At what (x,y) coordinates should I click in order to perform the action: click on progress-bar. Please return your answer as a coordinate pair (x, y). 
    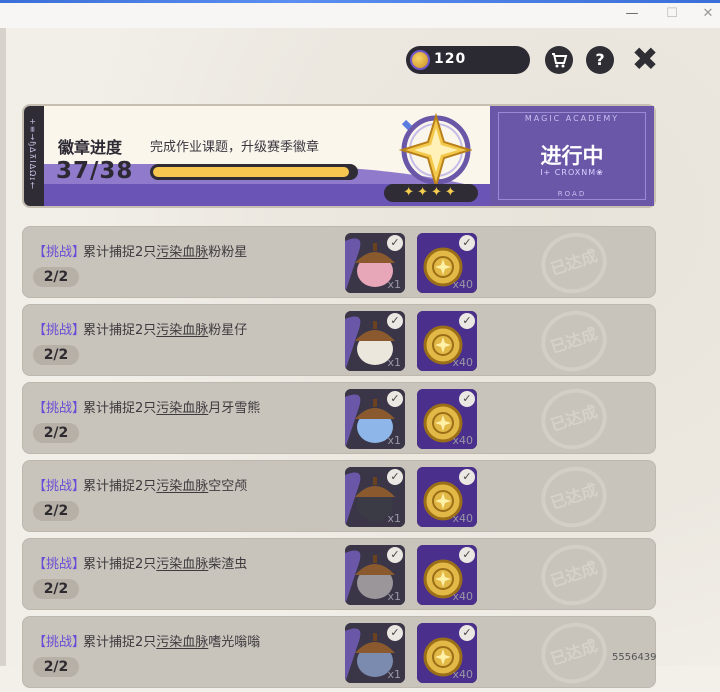
    Looking at the image, I should click on (254, 172).